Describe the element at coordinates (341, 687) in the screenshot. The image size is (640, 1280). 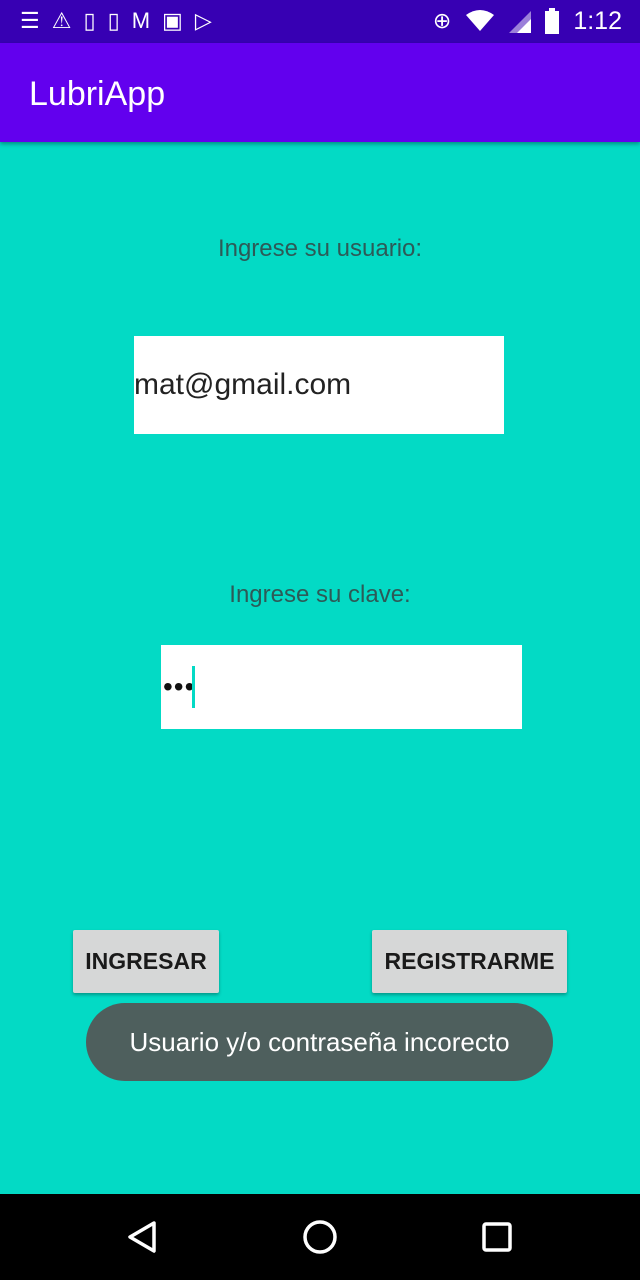
I see `password-field: •••` at that location.